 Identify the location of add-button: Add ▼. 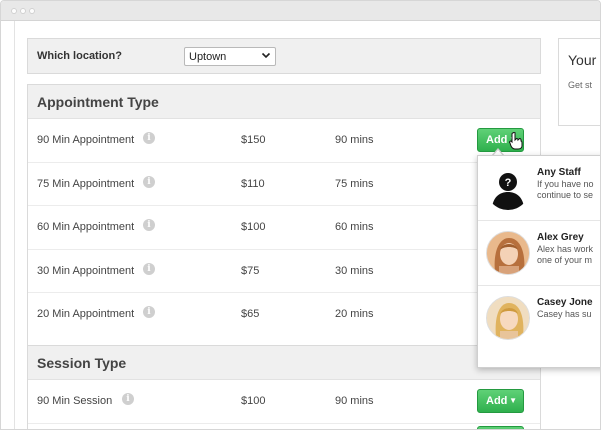
(500, 401).